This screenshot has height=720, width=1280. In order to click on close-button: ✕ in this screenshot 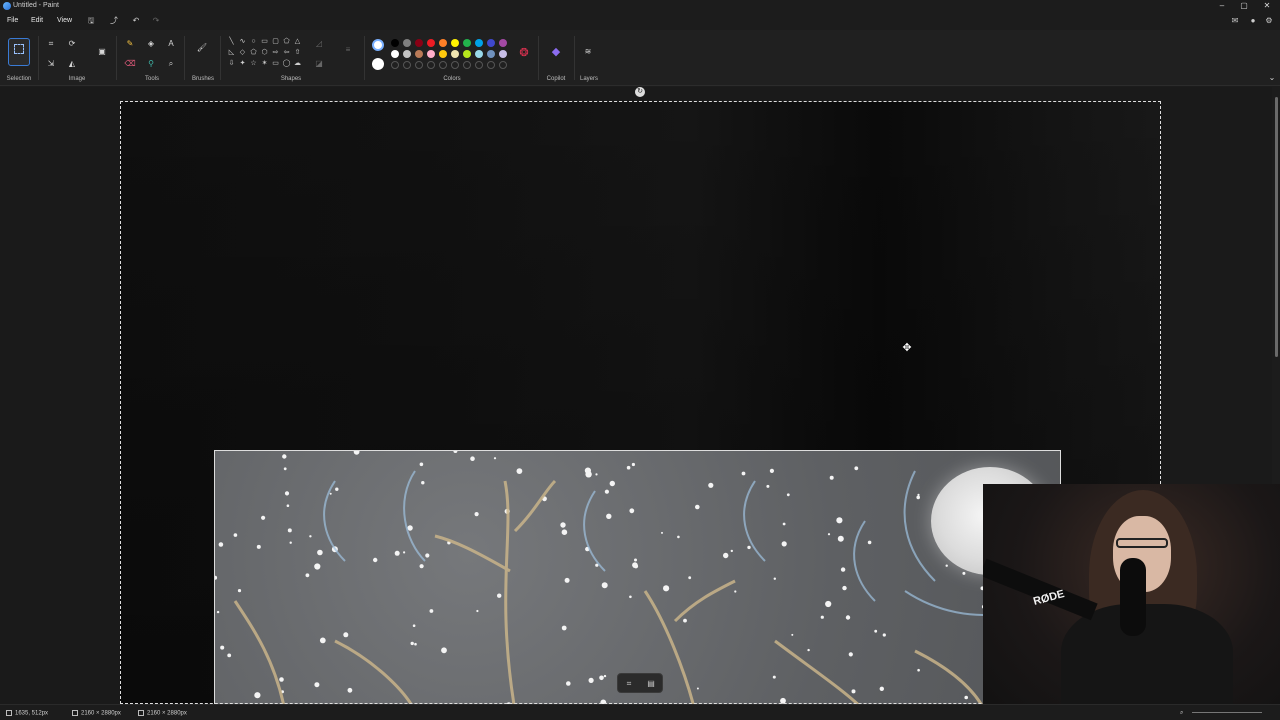, I will do `click(1267, 6)`.